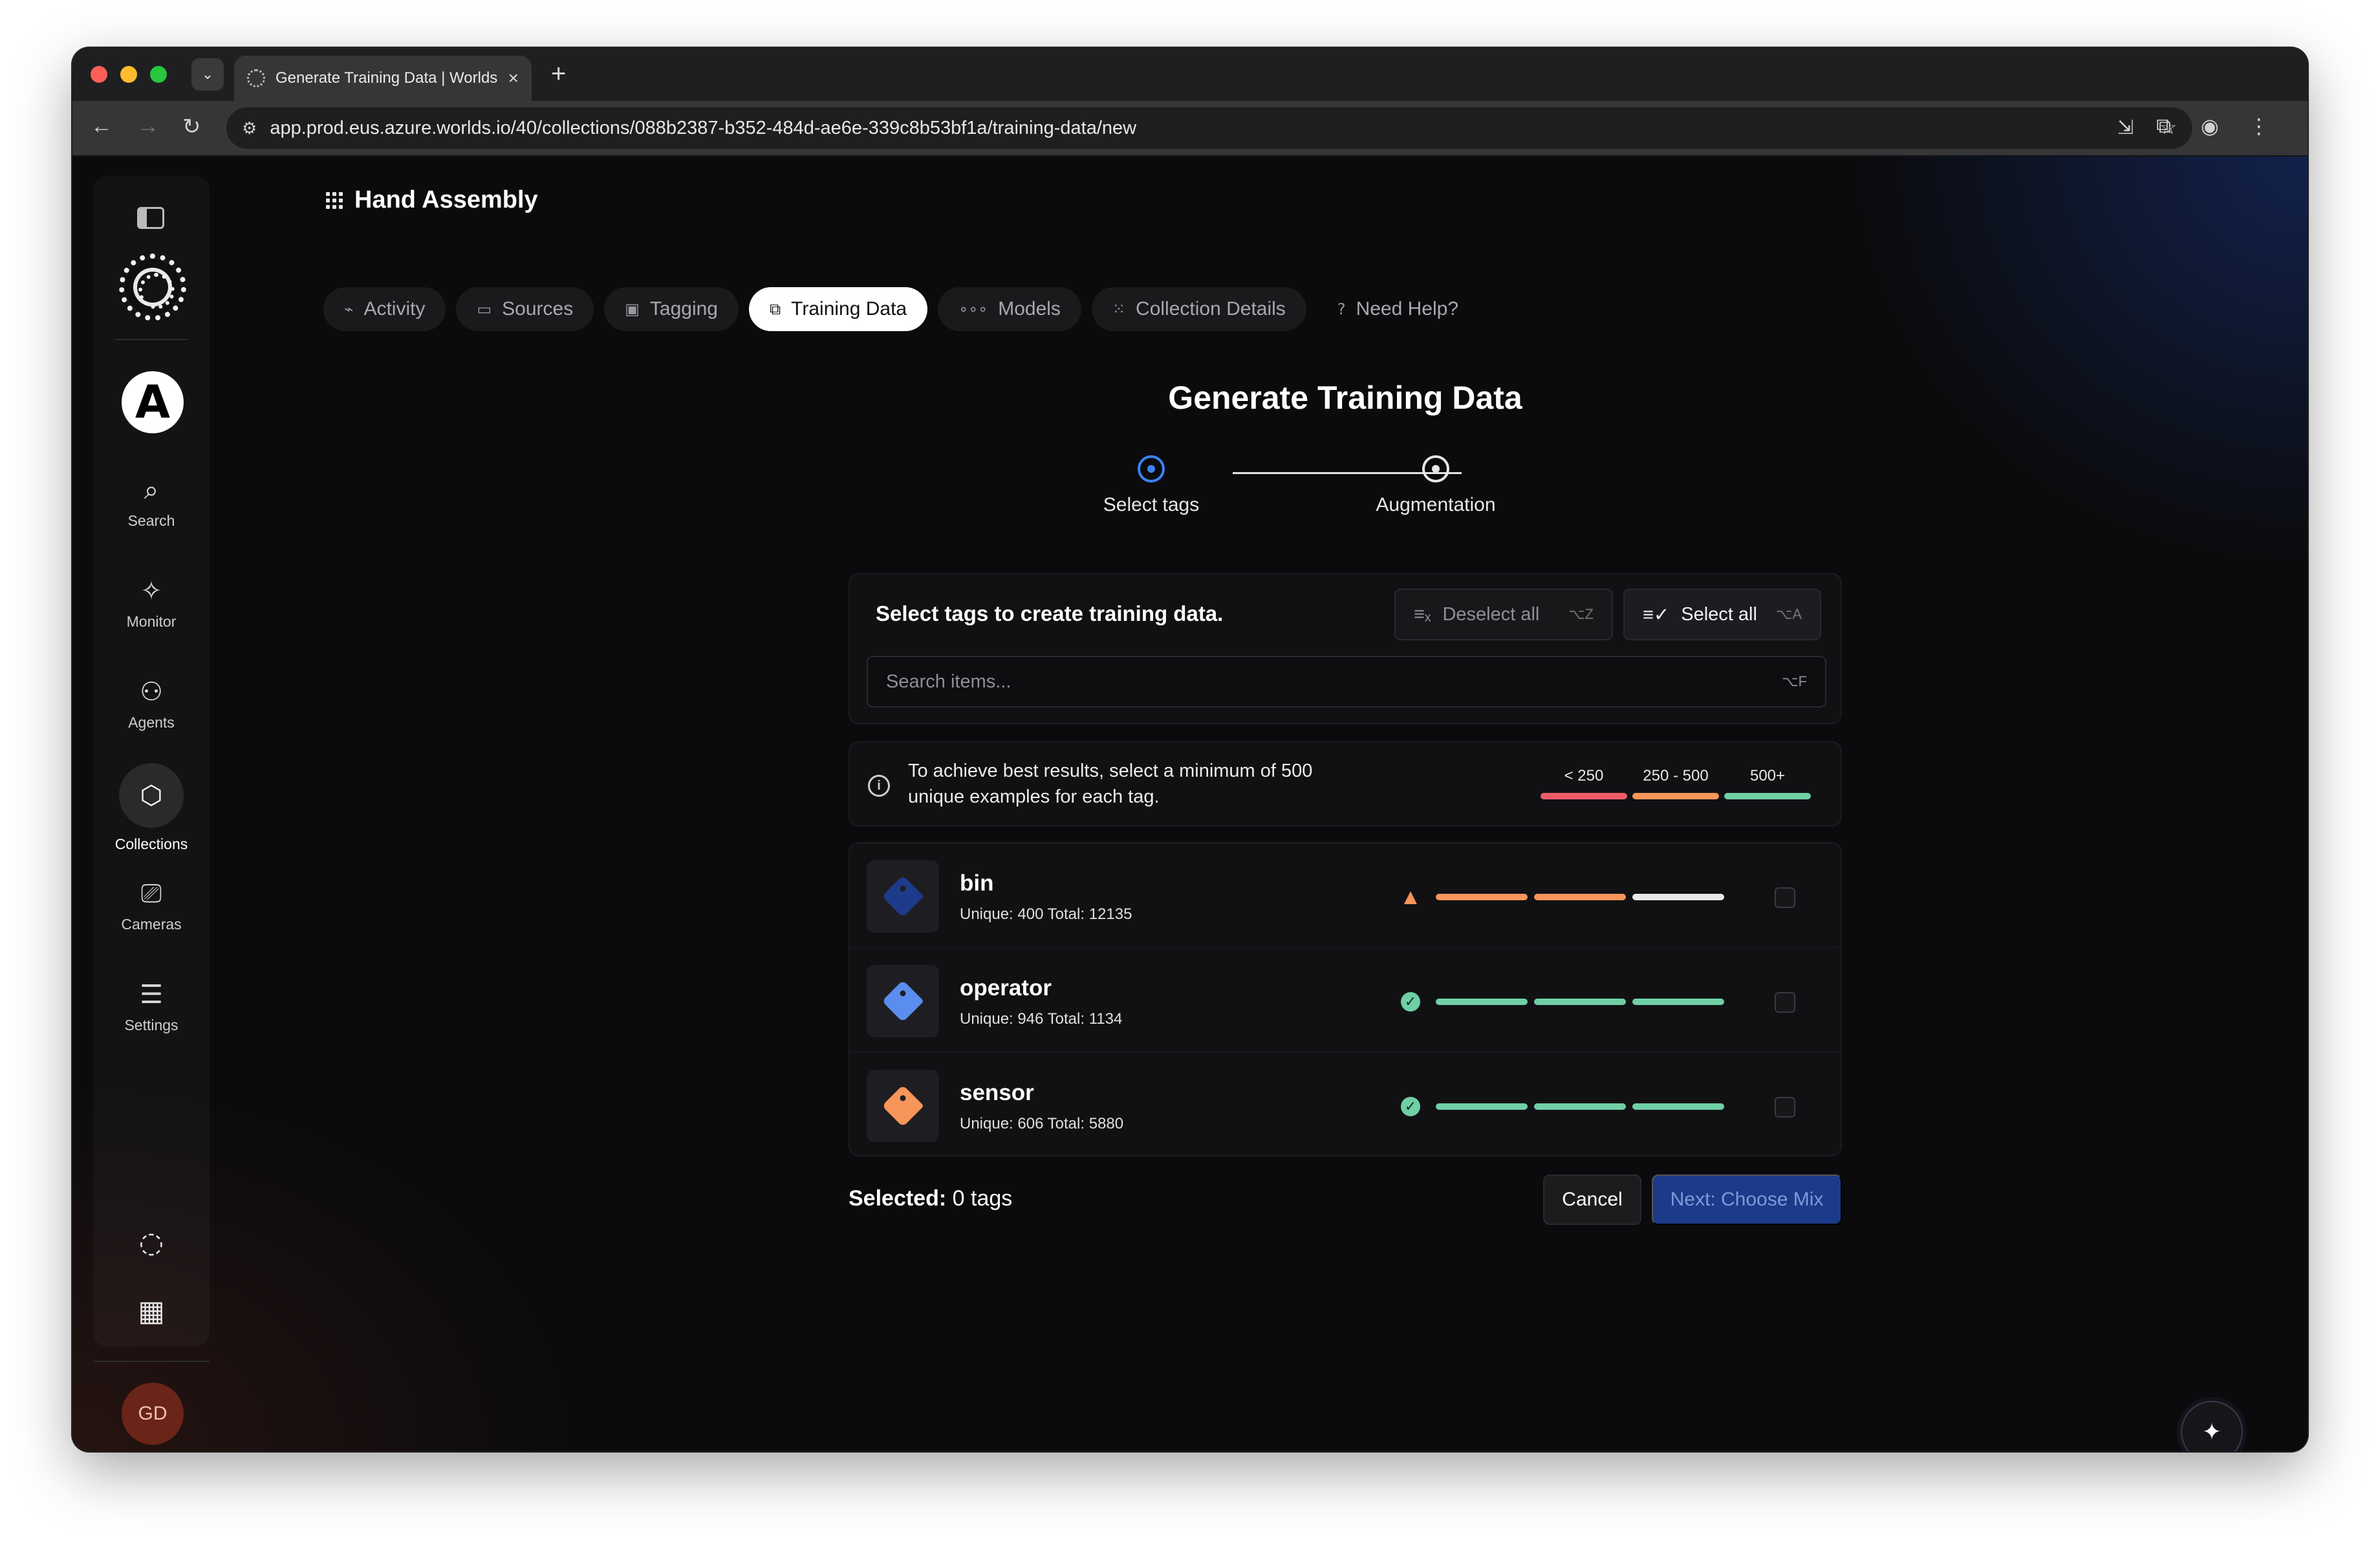 The width and height of the screenshot is (2380, 1547). What do you see at coordinates (1747, 1199) in the screenshot?
I see `next-choose-mix-button: Next: Choose Mix` at bounding box center [1747, 1199].